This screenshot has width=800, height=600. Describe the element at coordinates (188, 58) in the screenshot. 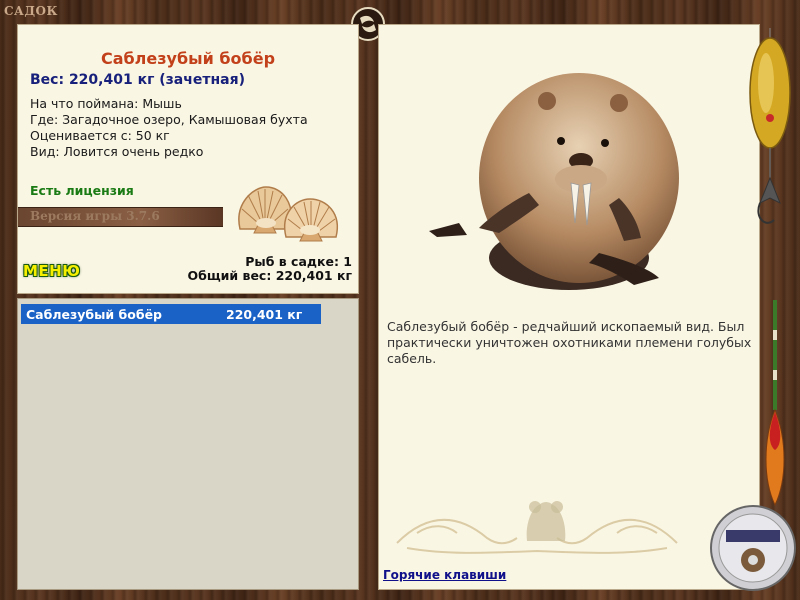

I see `fish-name: Саблезубый бобёр` at that location.